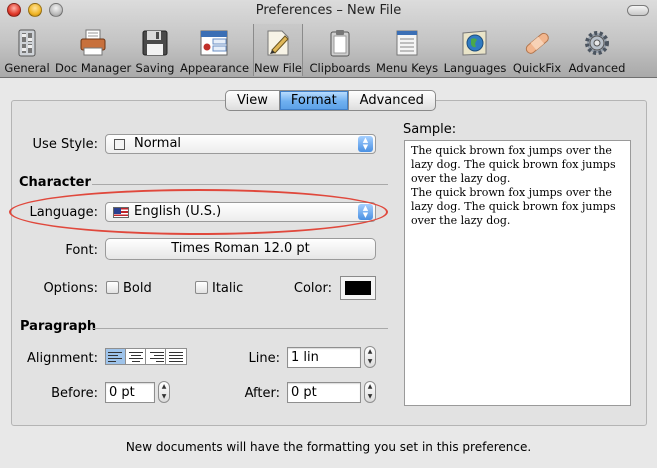 This screenshot has height=468, width=657. Describe the element at coordinates (370, 357) in the screenshot. I see `line-spacing-stepper: ▲ ▼` at that location.